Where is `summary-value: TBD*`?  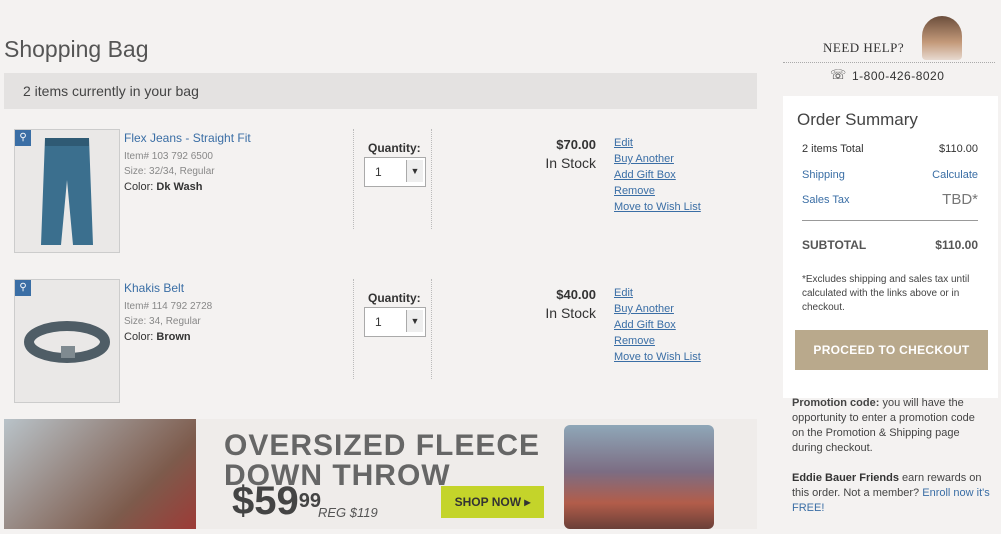
summary-value: TBD* is located at coordinates (960, 199).